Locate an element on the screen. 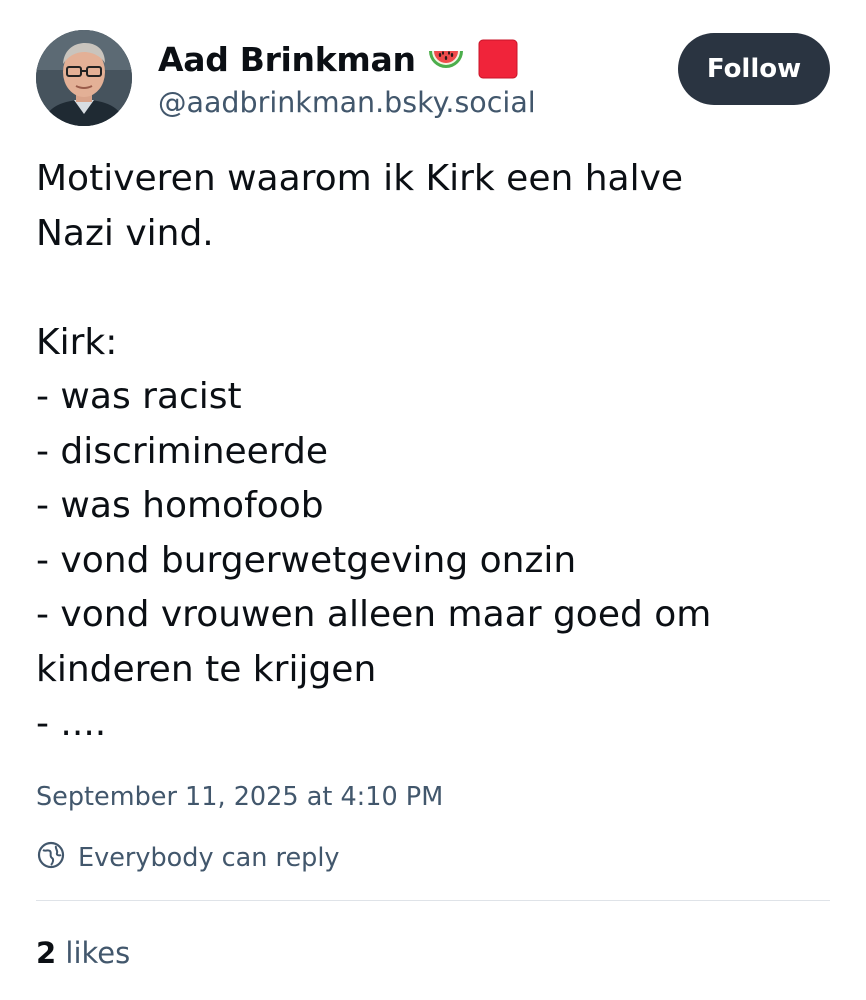 The image size is (866, 1000). author-handle: @aadbrinkman.bsky.social is located at coordinates (347, 102).